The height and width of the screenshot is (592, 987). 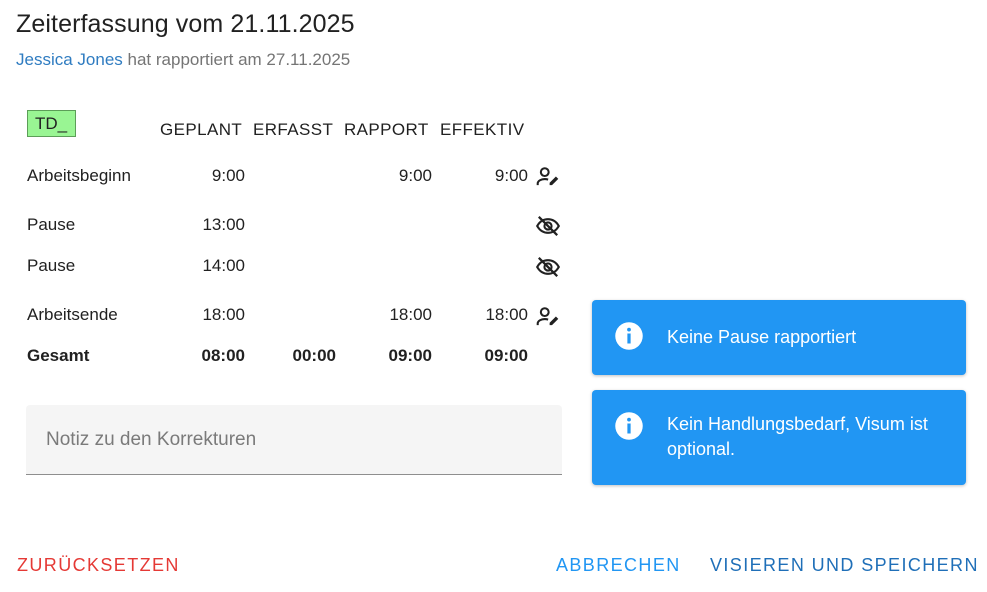 What do you see at coordinates (762, 337) in the screenshot?
I see `alert-text: Keine Pause rapportiert` at bounding box center [762, 337].